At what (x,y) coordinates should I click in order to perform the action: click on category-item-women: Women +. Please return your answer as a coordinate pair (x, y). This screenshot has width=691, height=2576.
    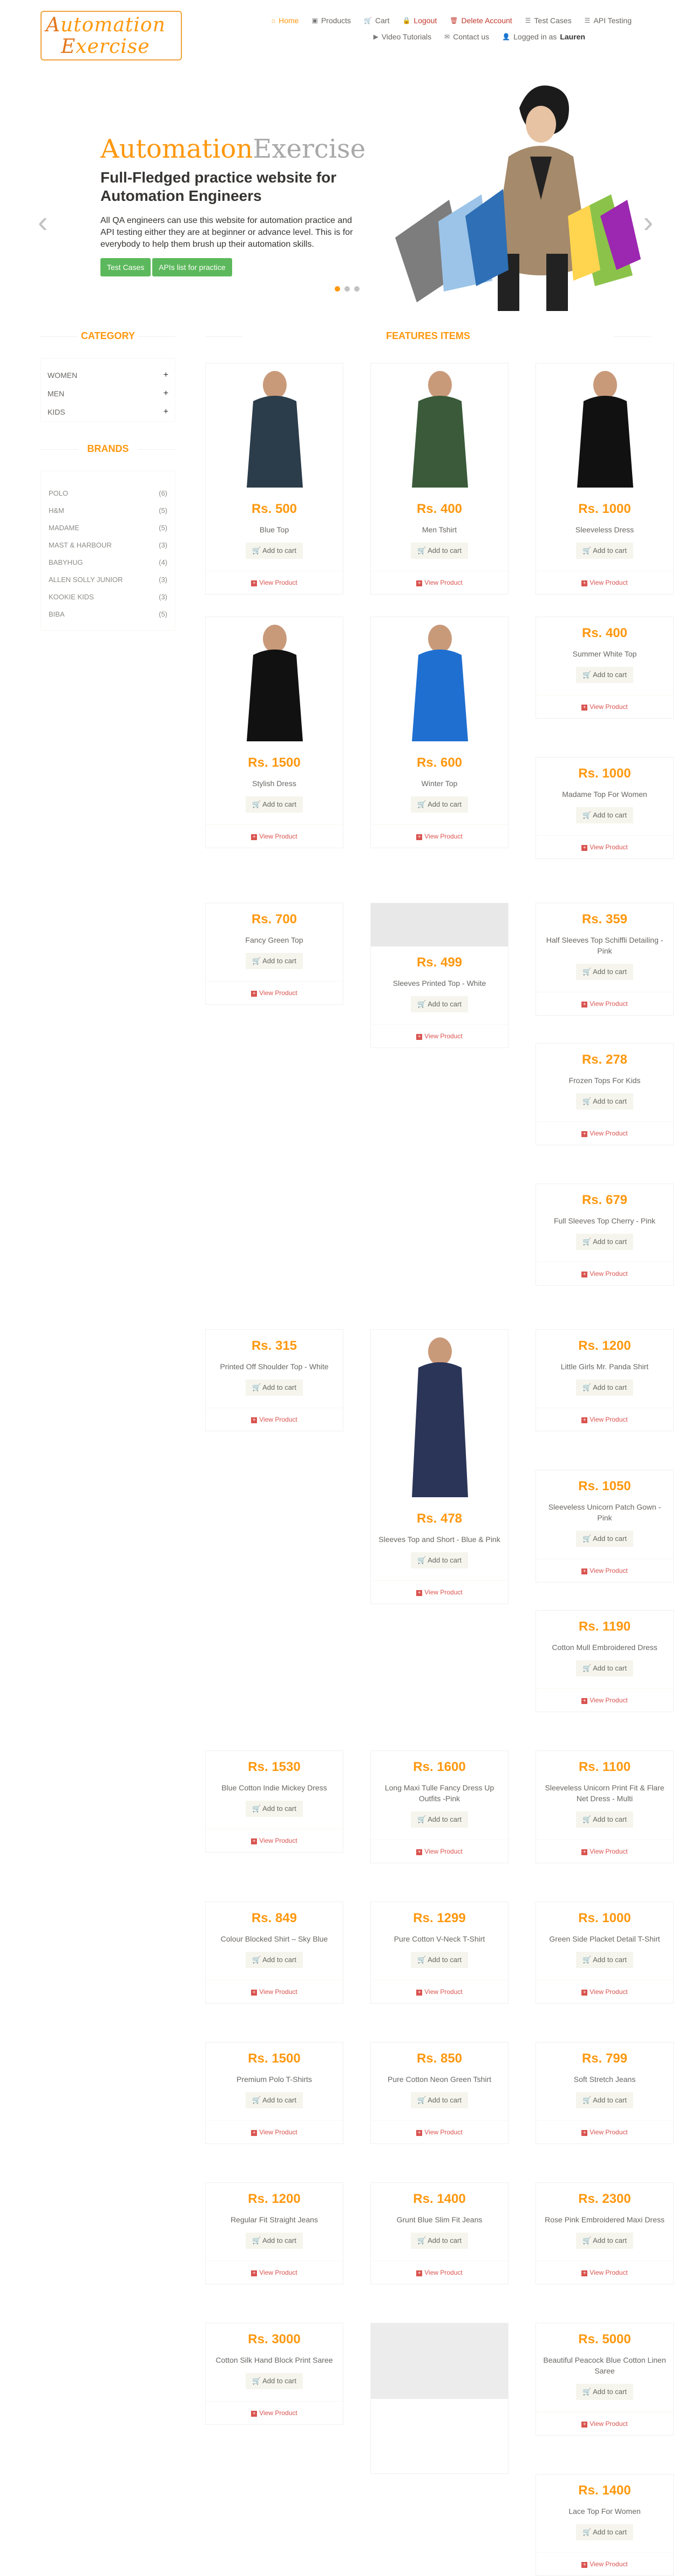
    Looking at the image, I should click on (108, 375).